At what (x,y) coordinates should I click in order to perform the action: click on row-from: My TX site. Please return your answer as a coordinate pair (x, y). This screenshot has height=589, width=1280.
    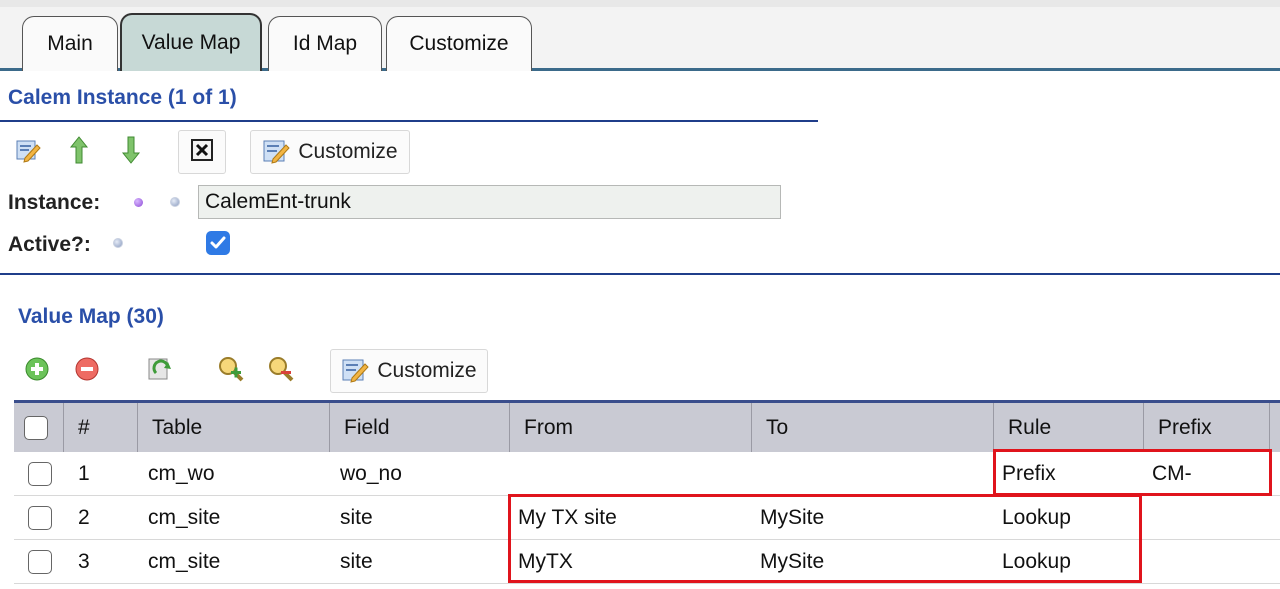
    Looking at the image, I should click on (625, 518).